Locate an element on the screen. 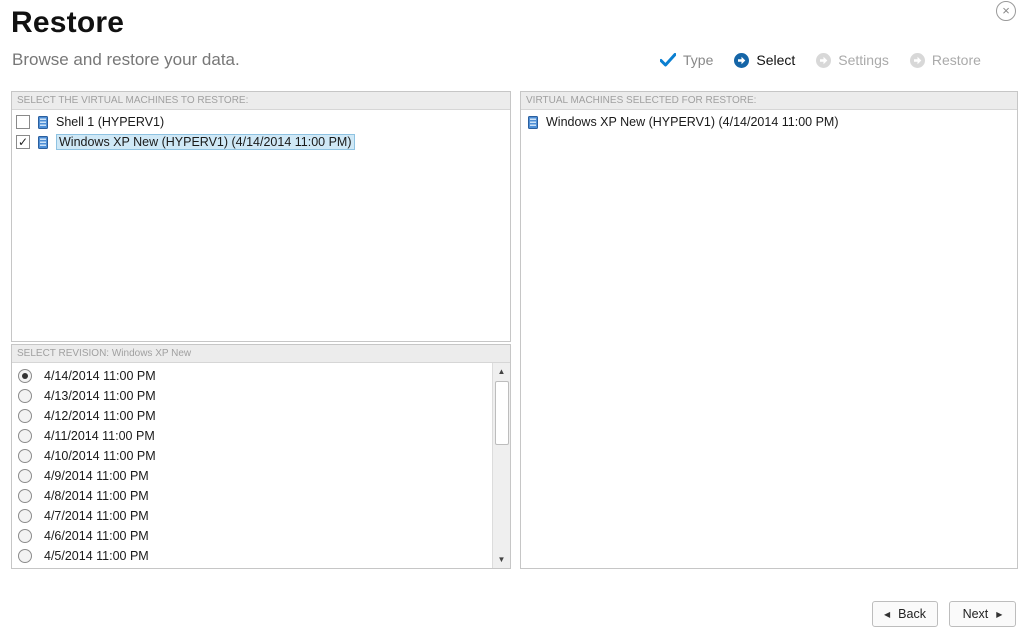  revision-label: 4/5/2014 11:00 PM is located at coordinates (96, 556).